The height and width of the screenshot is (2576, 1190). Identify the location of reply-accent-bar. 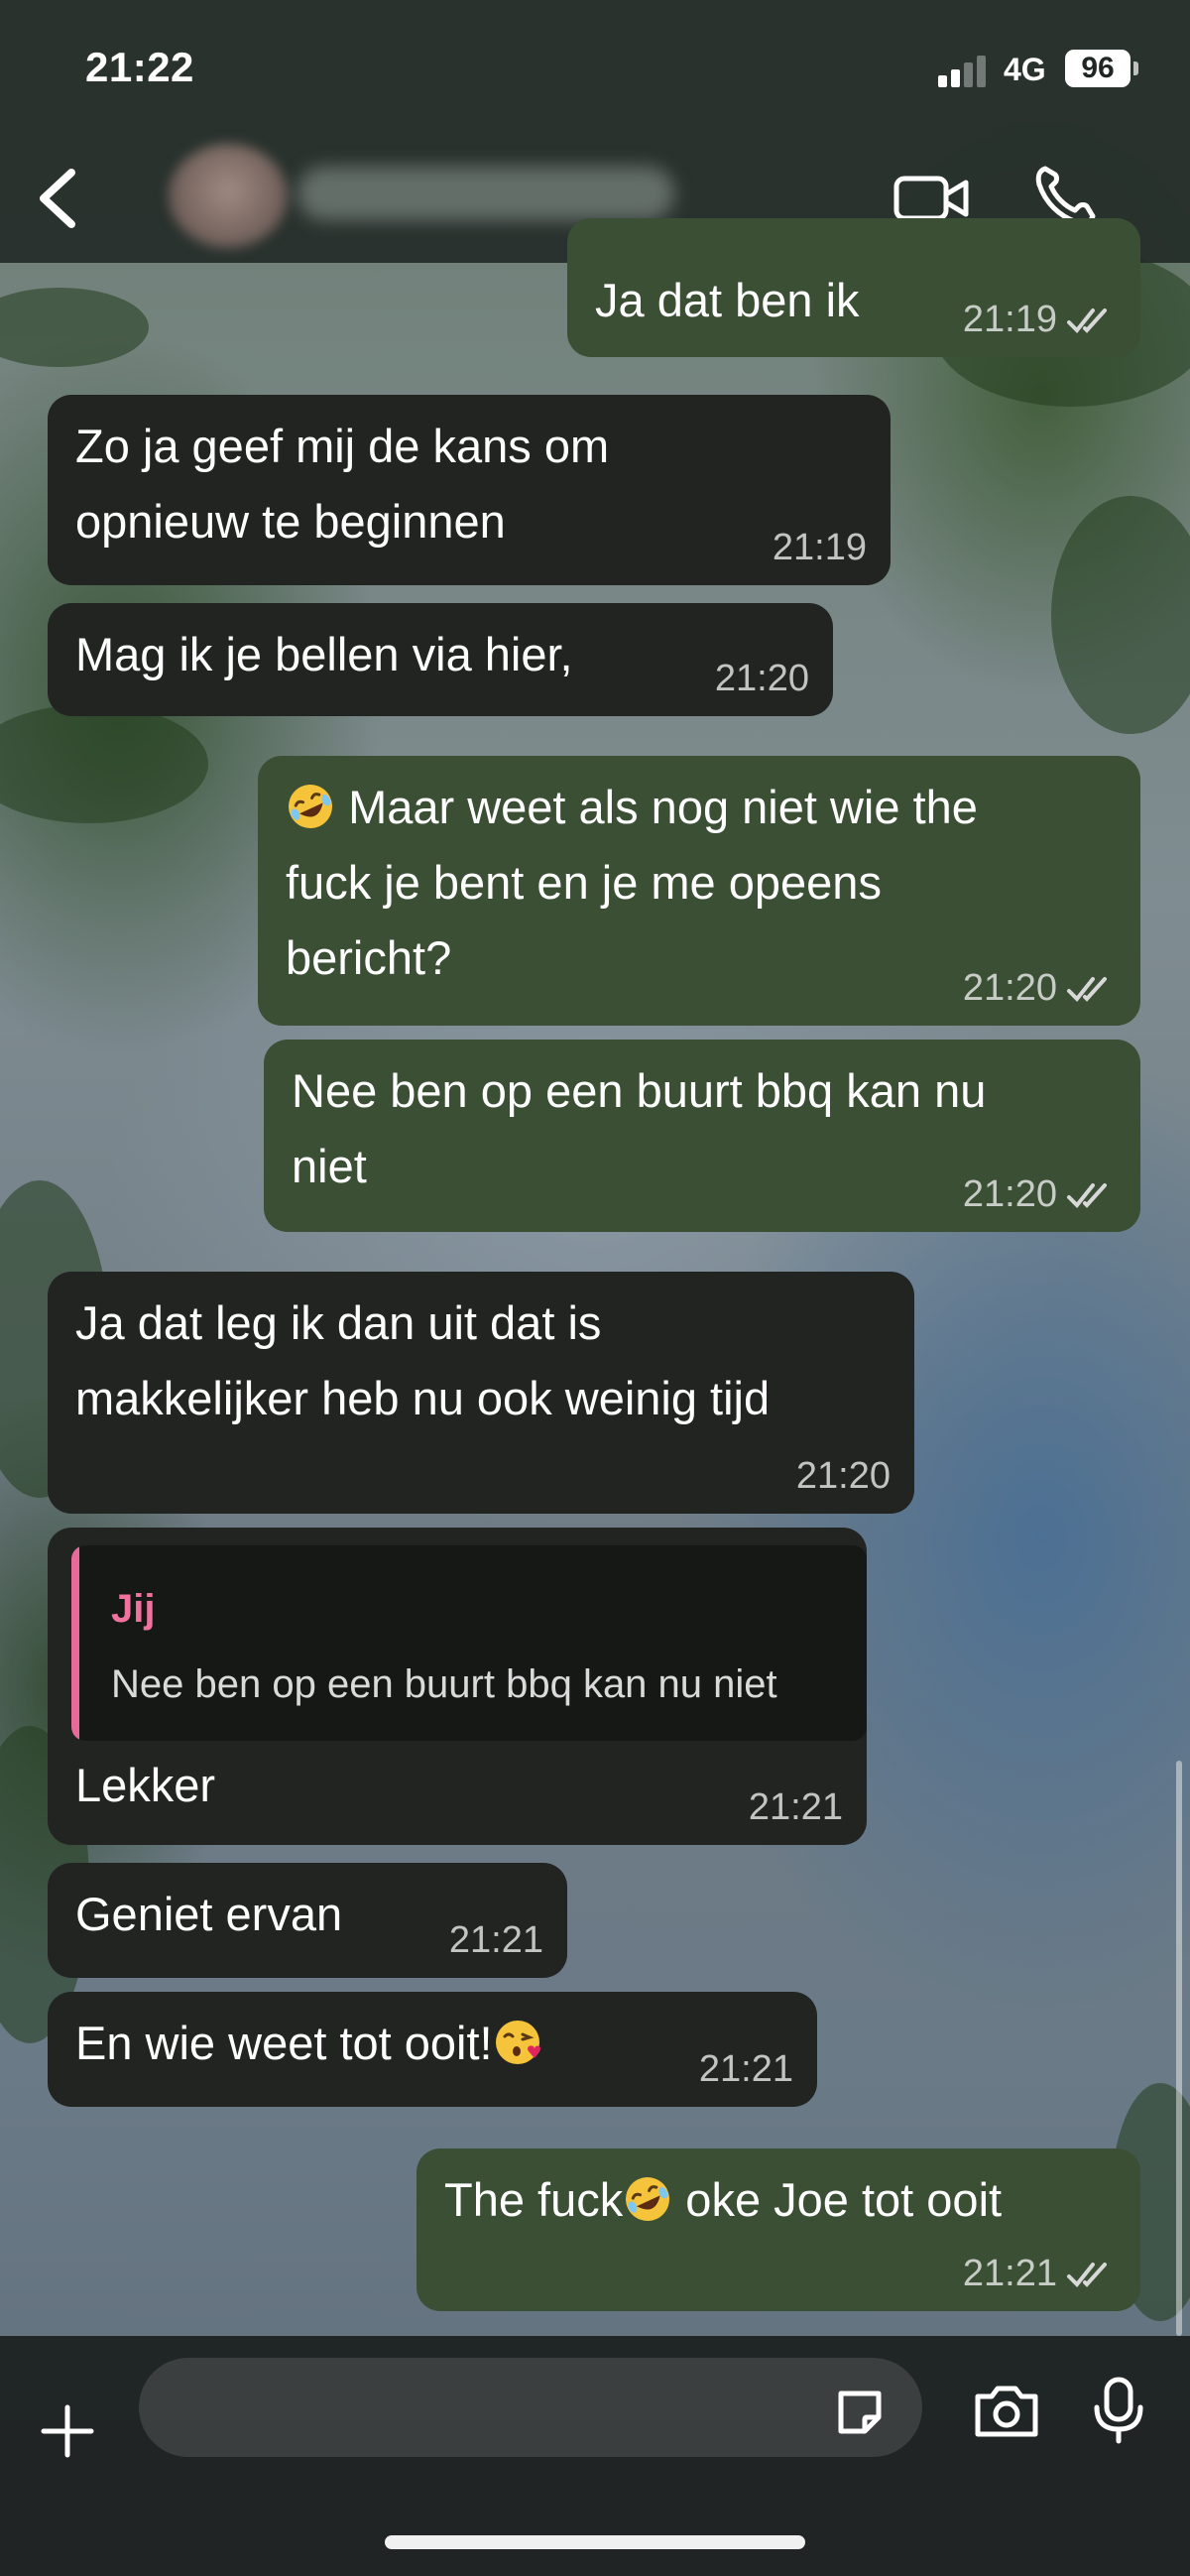
(75, 1643).